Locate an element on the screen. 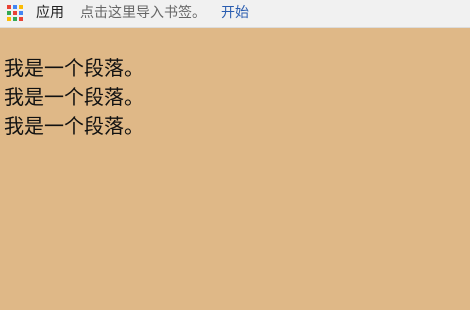 The height and width of the screenshot is (310, 470). paragraph-list: 我是一个段落。 我是一个段落。 我是一个段落。 is located at coordinates (74, 97).